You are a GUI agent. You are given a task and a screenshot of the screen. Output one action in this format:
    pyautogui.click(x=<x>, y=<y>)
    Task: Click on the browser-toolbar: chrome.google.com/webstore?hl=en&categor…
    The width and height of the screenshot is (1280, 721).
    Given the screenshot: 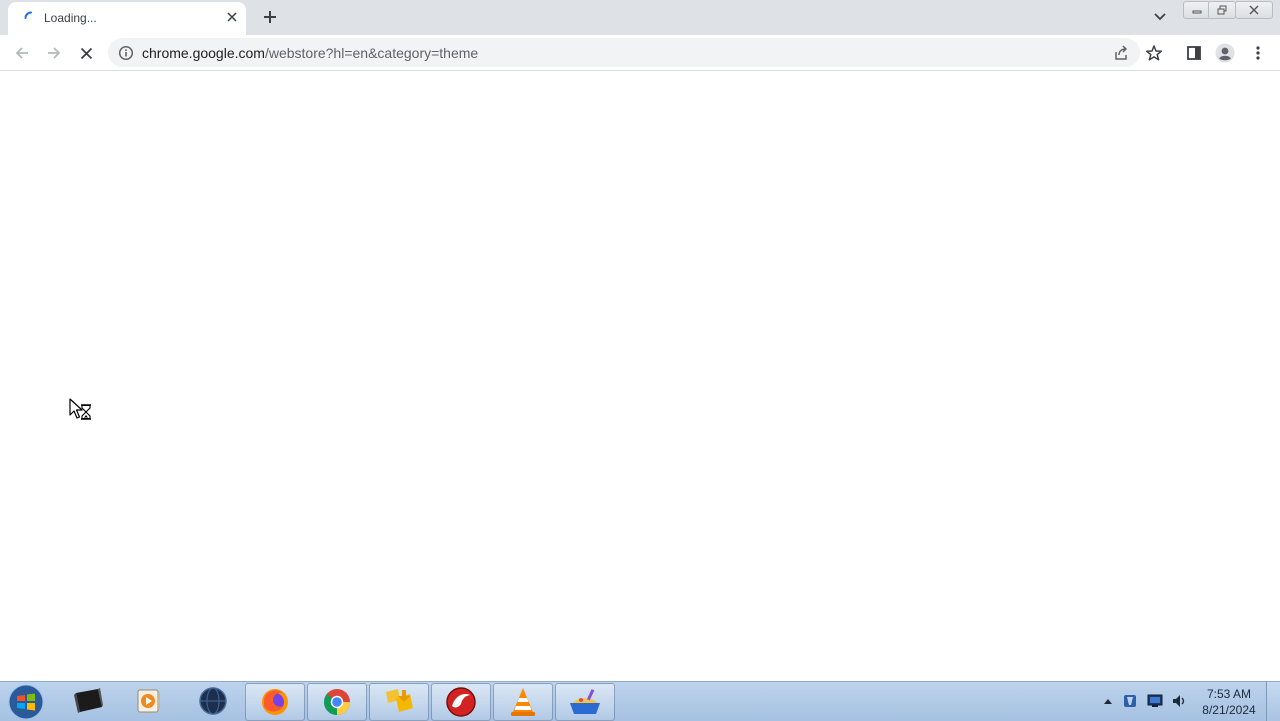 What is the action you would take?
    pyautogui.click(x=640, y=53)
    